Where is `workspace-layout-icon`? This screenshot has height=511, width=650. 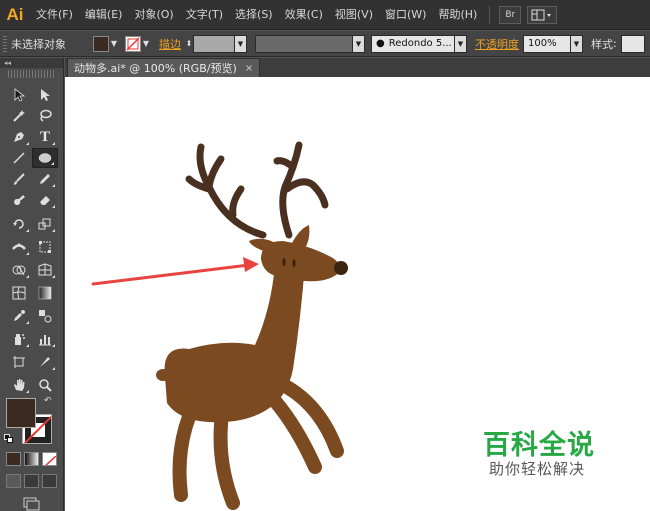
workspace-layout-icon is located at coordinates (541, 14).